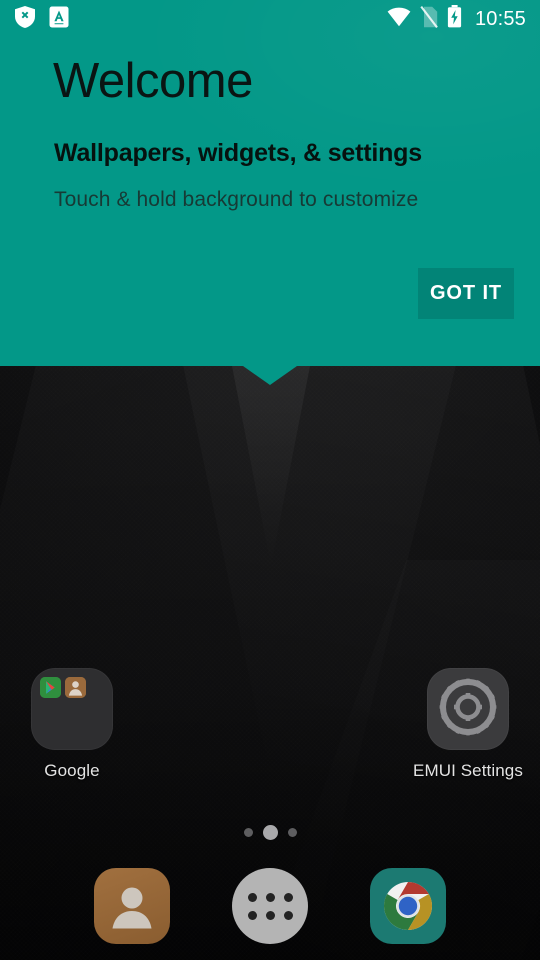 This screenshot has height=960, width=540. Describe the element at coordinates (153, 81) in the screenshot. I see `banner-title: Welcome` at that location.